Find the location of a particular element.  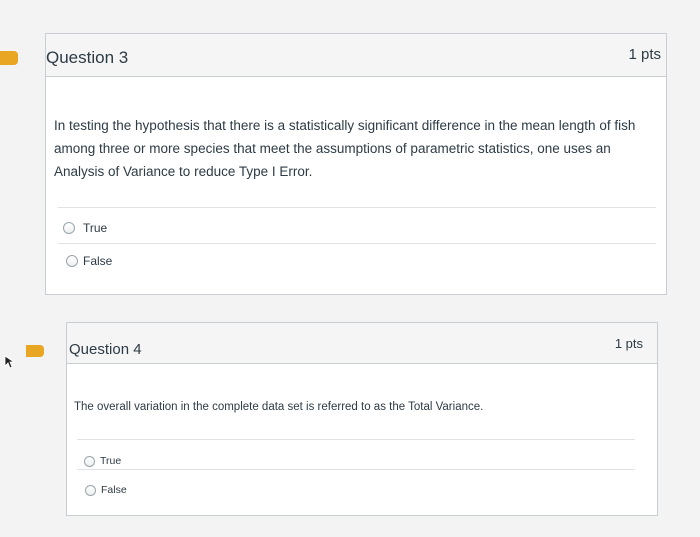

question-title: Question 4 is located at coordinates (105, 349).